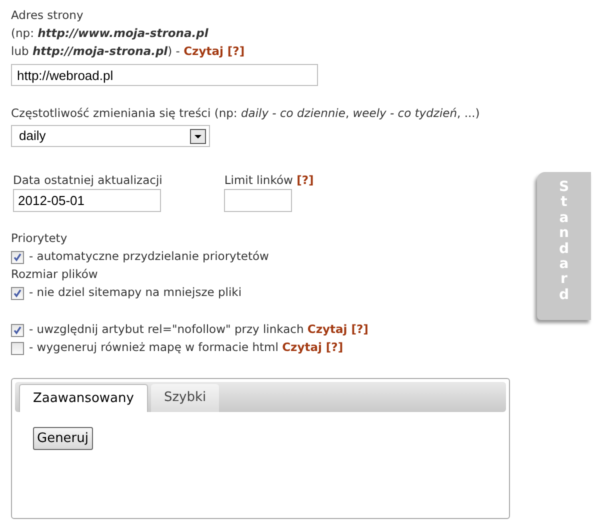 Image resolution: width=610 pixels, height=520 pixels. What do you see at coordinates (32, 136) in the screenshot?
I see `select-value: daily` at bounding box center [32, 136].